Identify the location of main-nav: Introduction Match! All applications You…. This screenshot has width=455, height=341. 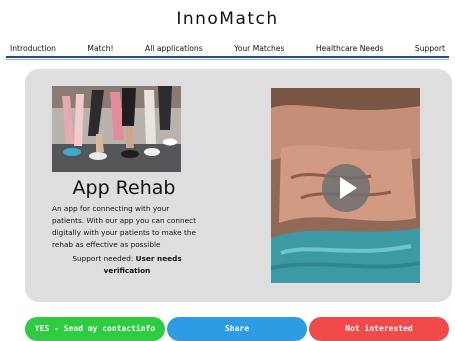
(227, 48).